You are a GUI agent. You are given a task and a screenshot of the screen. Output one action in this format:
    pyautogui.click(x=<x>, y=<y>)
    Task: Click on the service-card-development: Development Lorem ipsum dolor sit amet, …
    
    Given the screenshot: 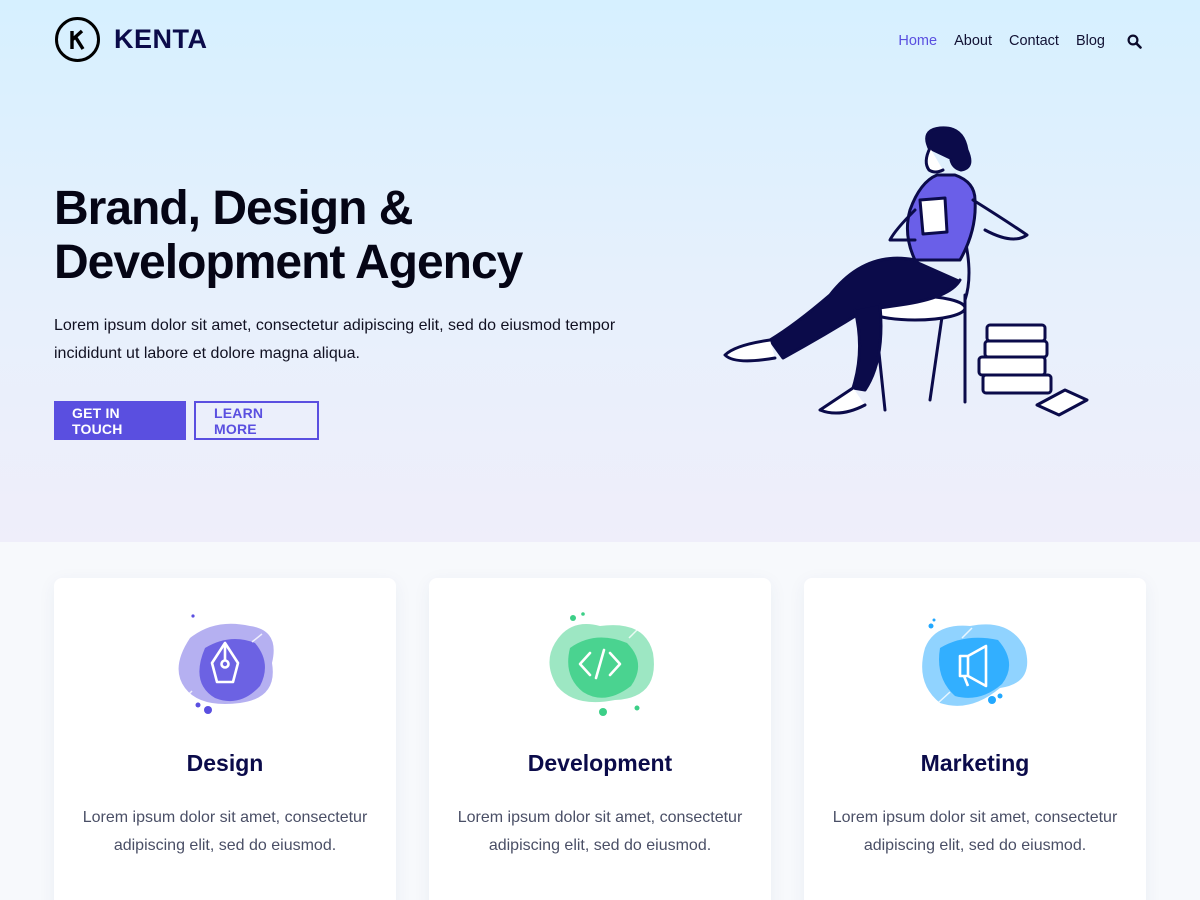 What is the action you would take?
    pyautogui.click(x=600, y=739)
    